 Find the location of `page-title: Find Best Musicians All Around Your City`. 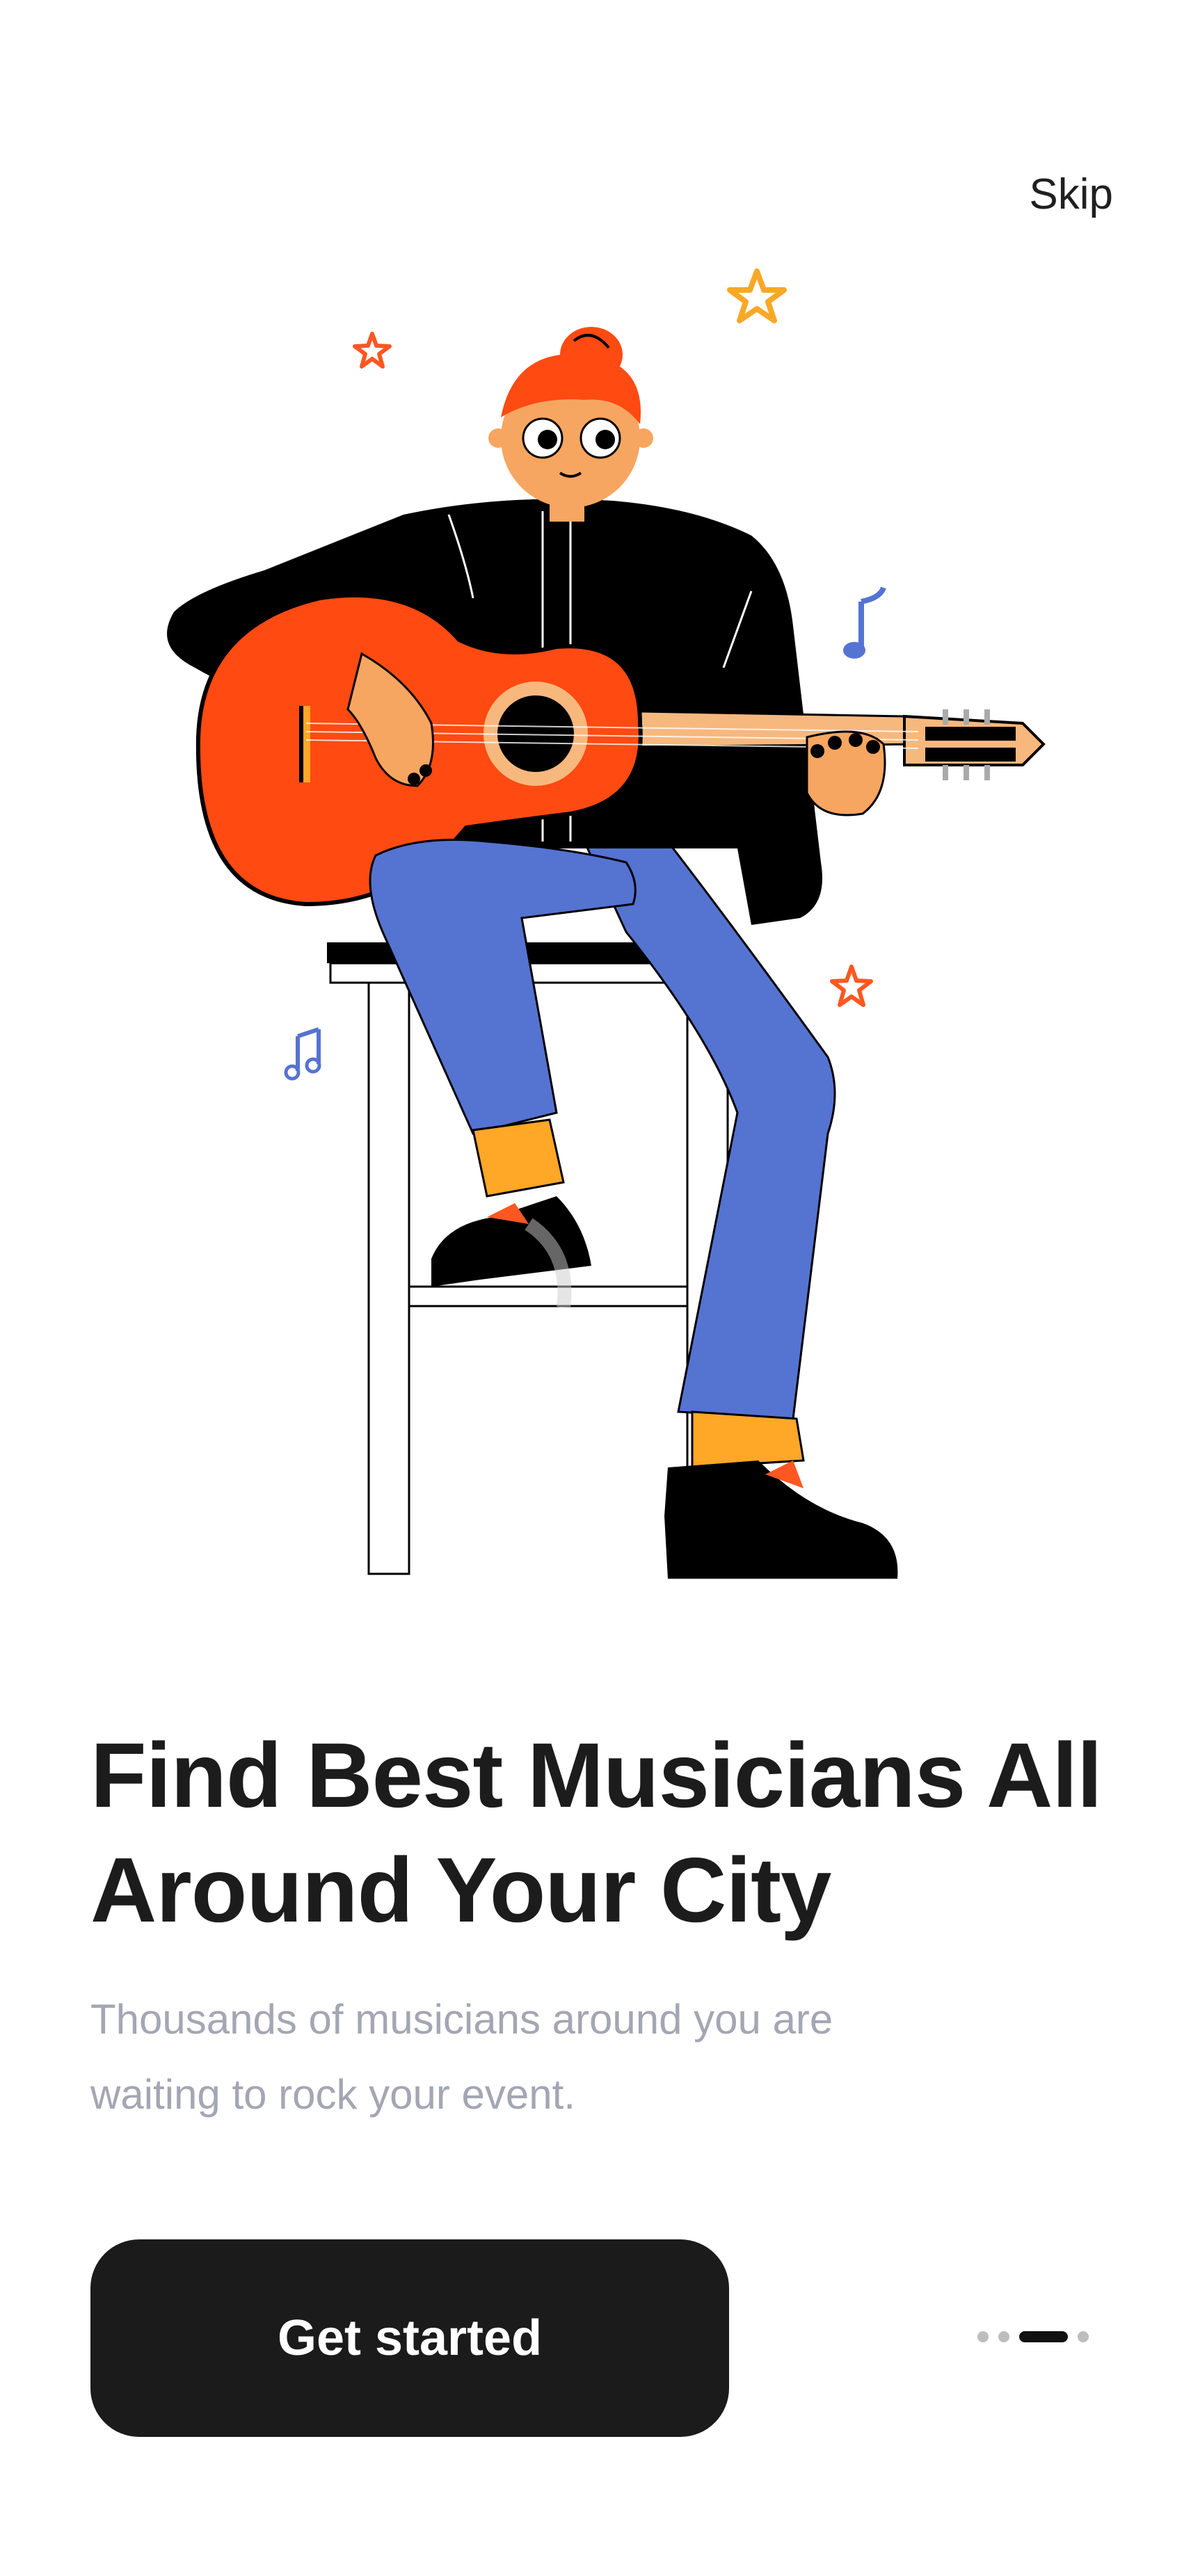

page-title: Find Best Musicians All Around Your City is located at coordinates (612, 1833).